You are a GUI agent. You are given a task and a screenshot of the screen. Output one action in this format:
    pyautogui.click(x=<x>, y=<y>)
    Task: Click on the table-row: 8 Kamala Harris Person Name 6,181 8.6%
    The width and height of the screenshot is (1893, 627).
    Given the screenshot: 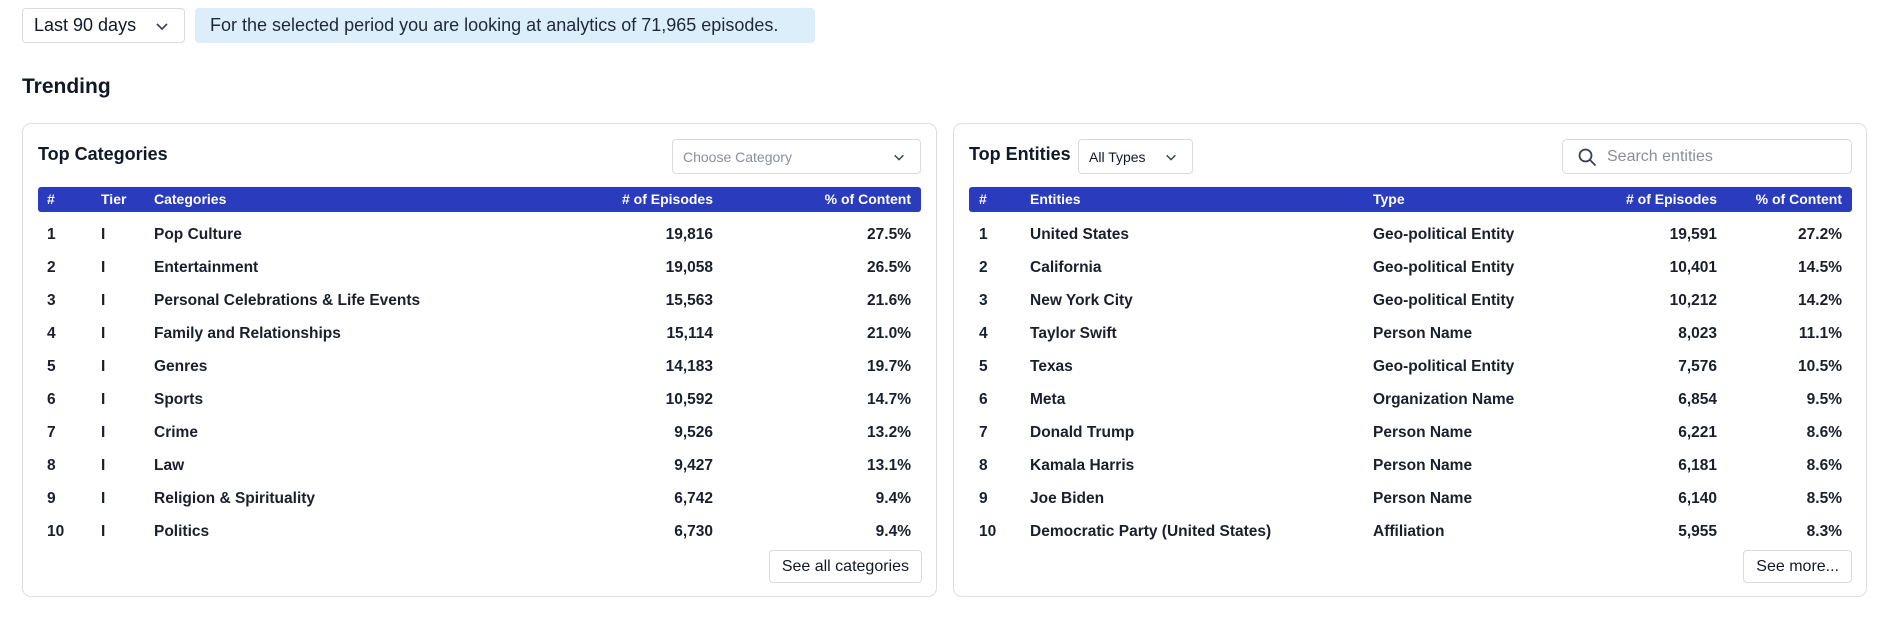 What is the action you would take?
    pyautogui.click(x=1410, y=465)
    